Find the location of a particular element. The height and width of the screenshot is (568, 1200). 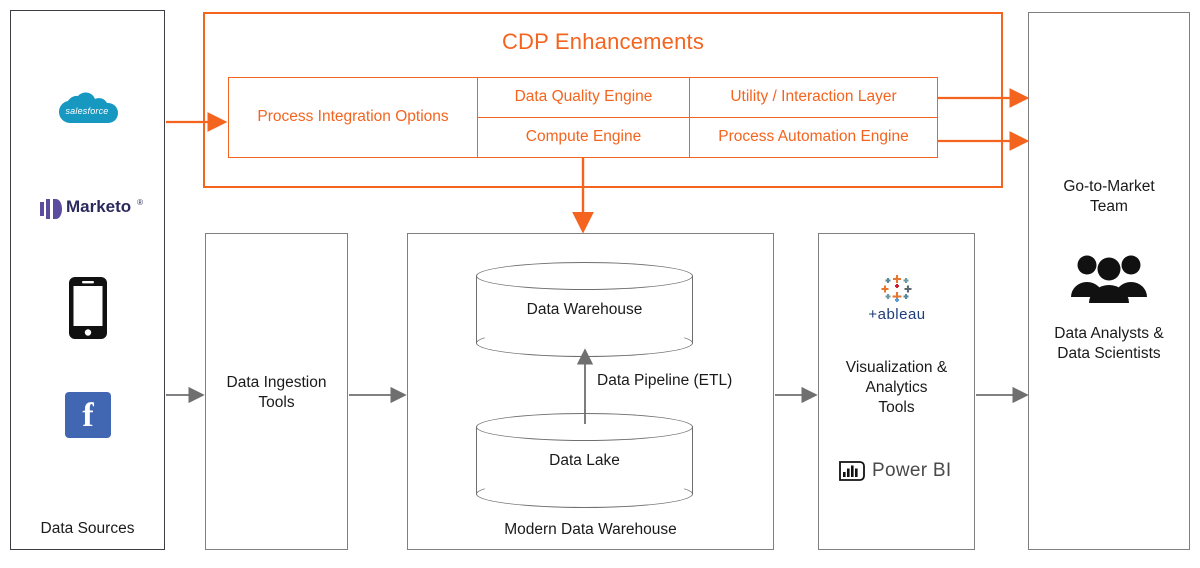

consumer-line-3: Data Analysts & is located at coordinates (1109, 333).